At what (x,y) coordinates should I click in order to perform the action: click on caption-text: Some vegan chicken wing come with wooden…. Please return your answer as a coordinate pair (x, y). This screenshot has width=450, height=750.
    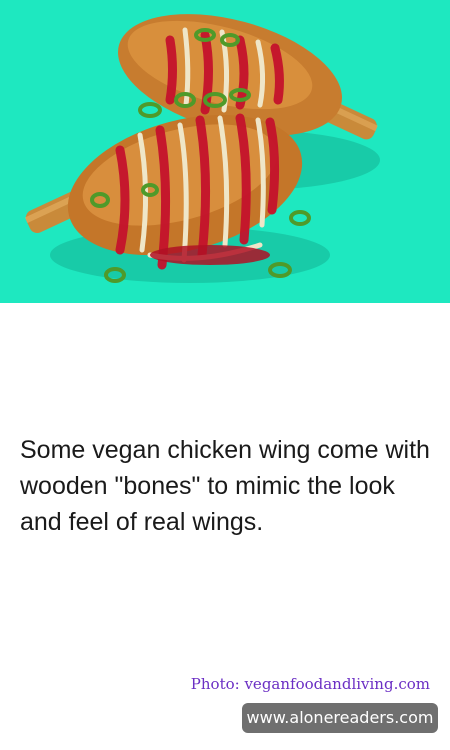
    Looking at the image, I should click on (225, 486).